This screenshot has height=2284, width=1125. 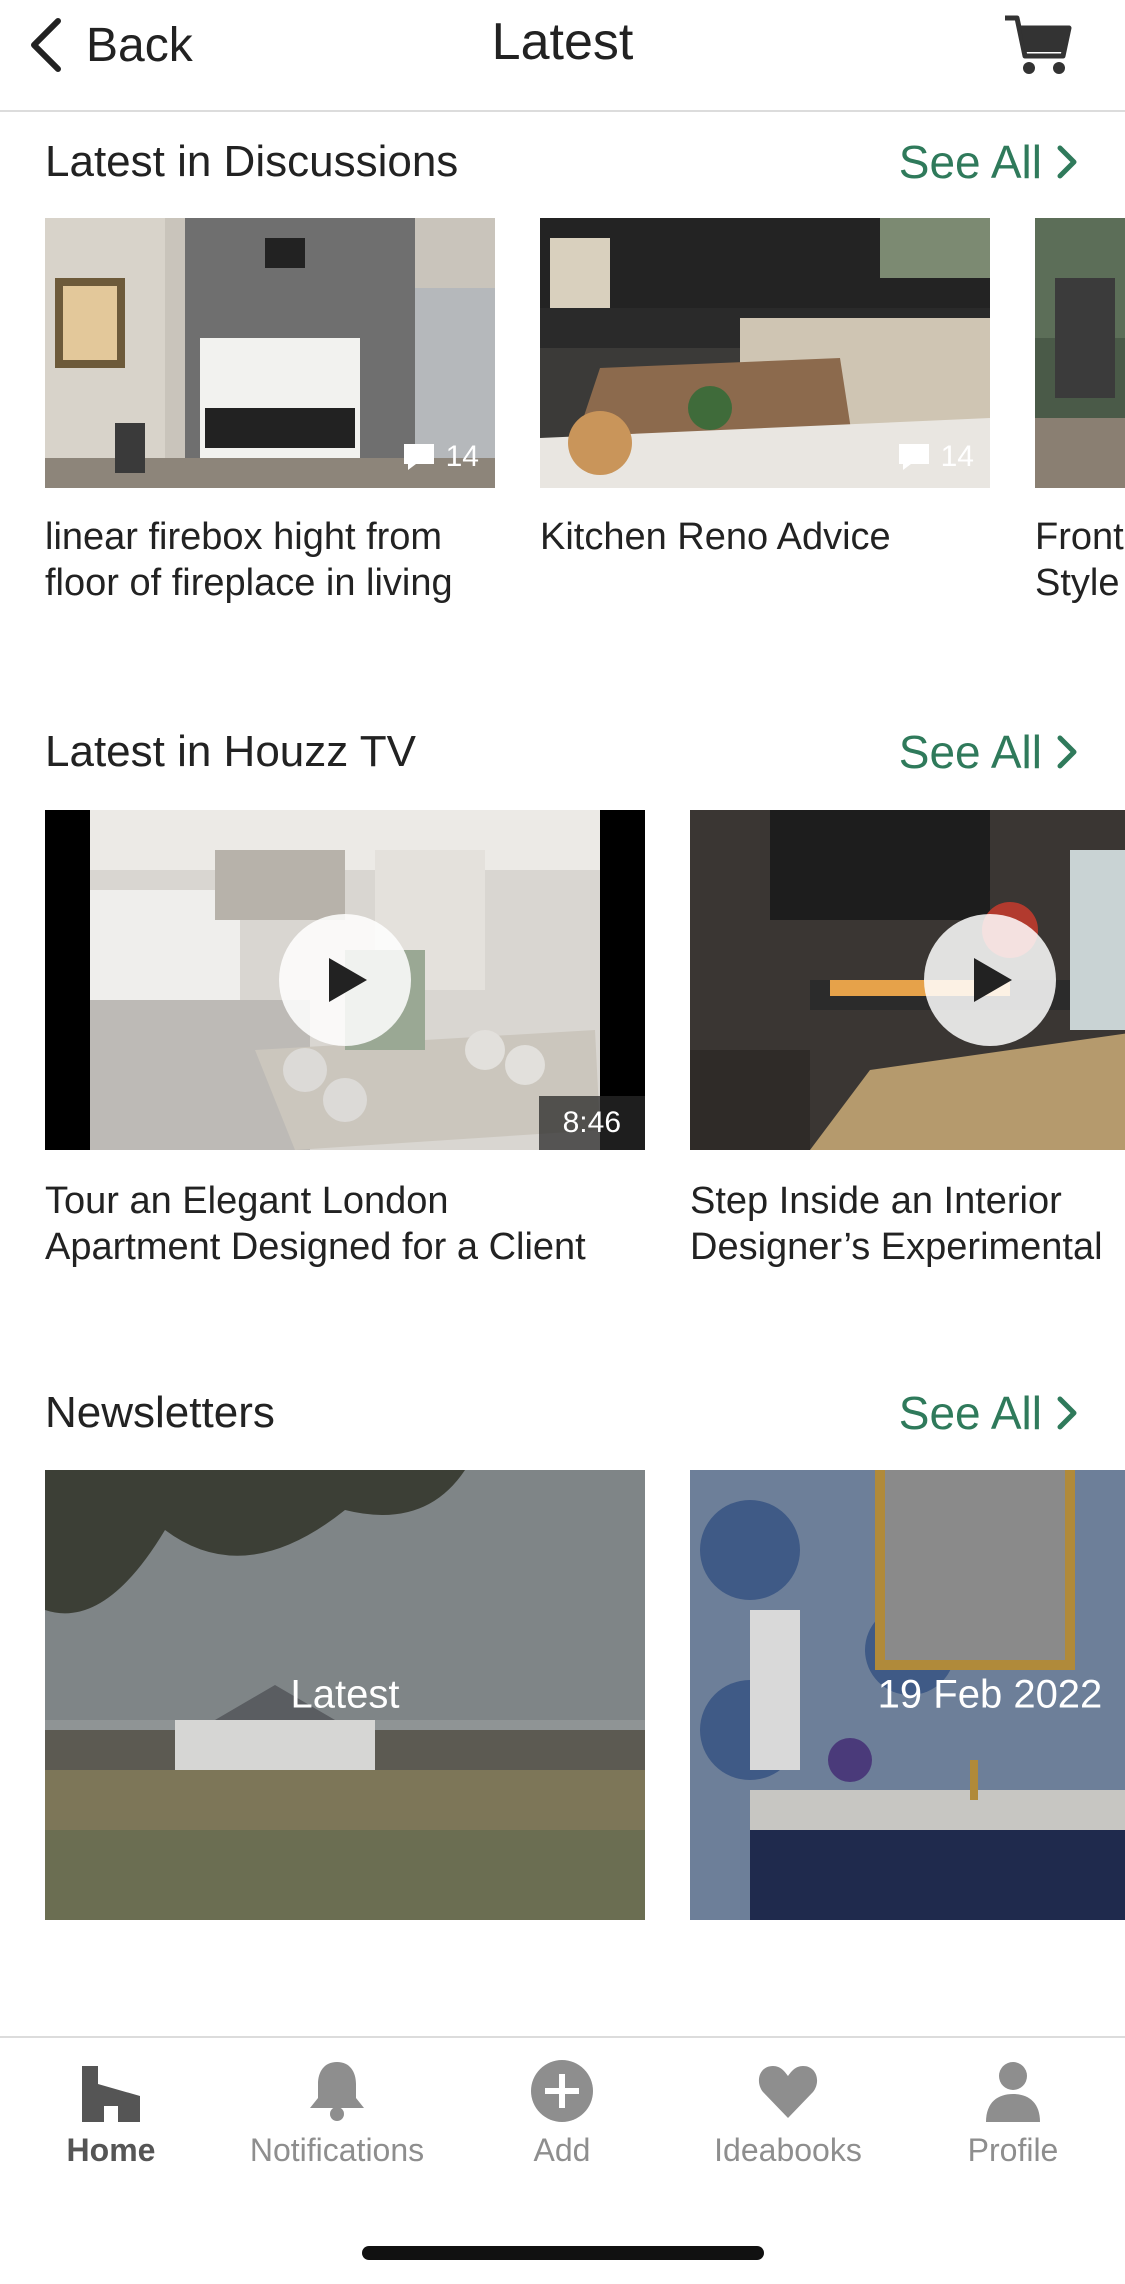 What do you see at coordinates (562, 2150) in the screenshot?
I see `nav-add-label: Add` at bounding box center [562, 2150].